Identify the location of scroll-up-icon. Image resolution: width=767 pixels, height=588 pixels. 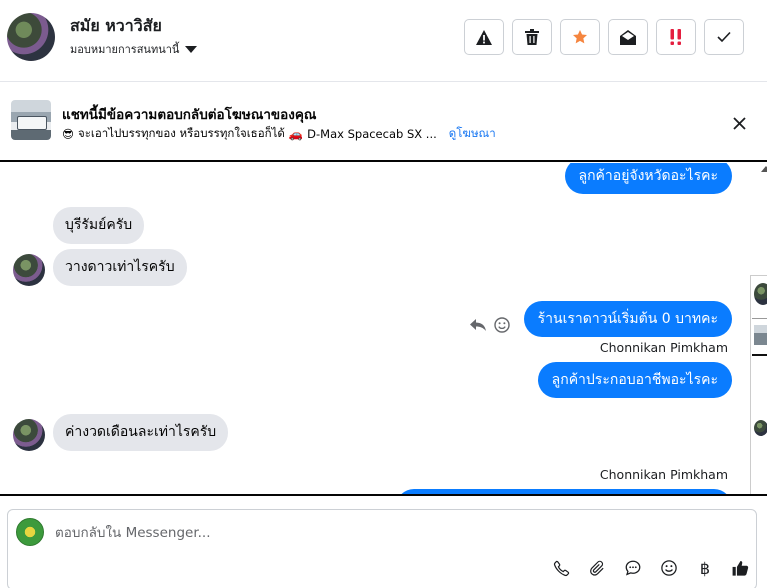
(764, 169).